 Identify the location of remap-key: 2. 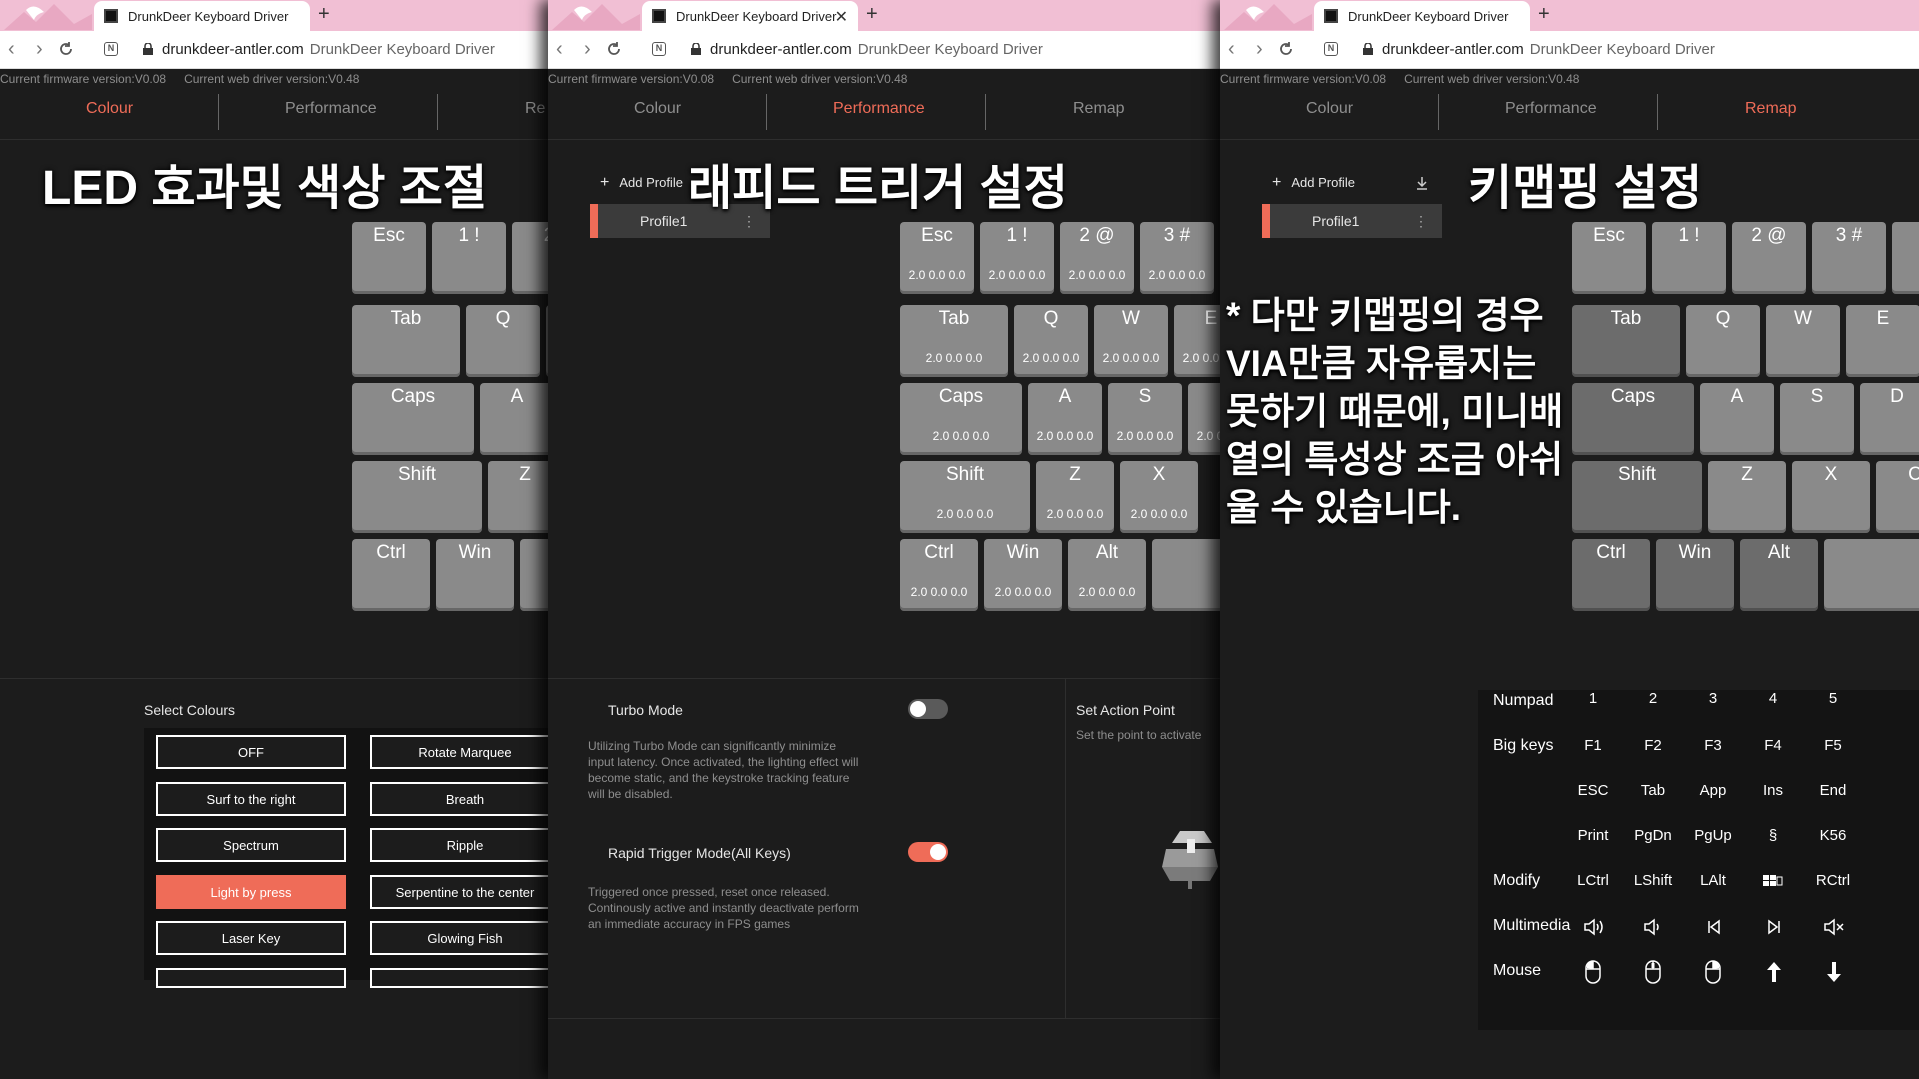
(1653, 698).